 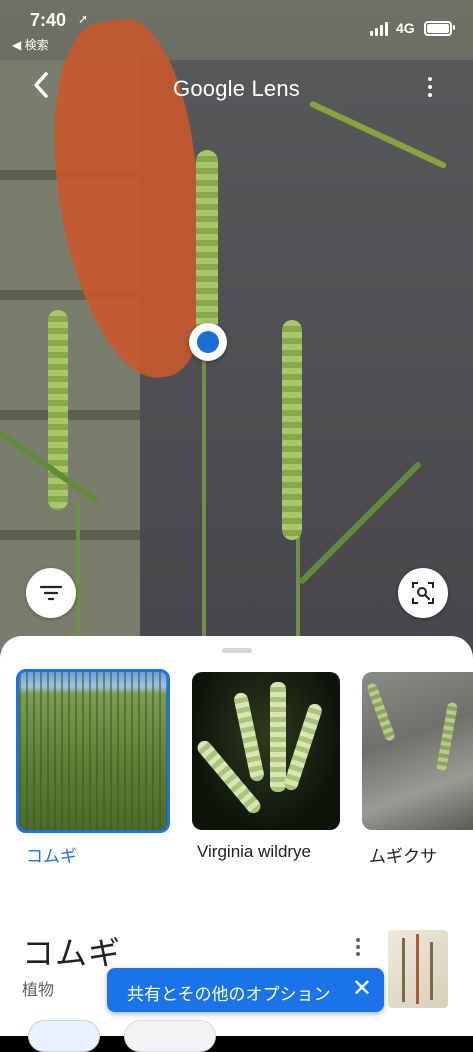 I want to click on result-subtitle: 植物, so click(x=38, y=990).